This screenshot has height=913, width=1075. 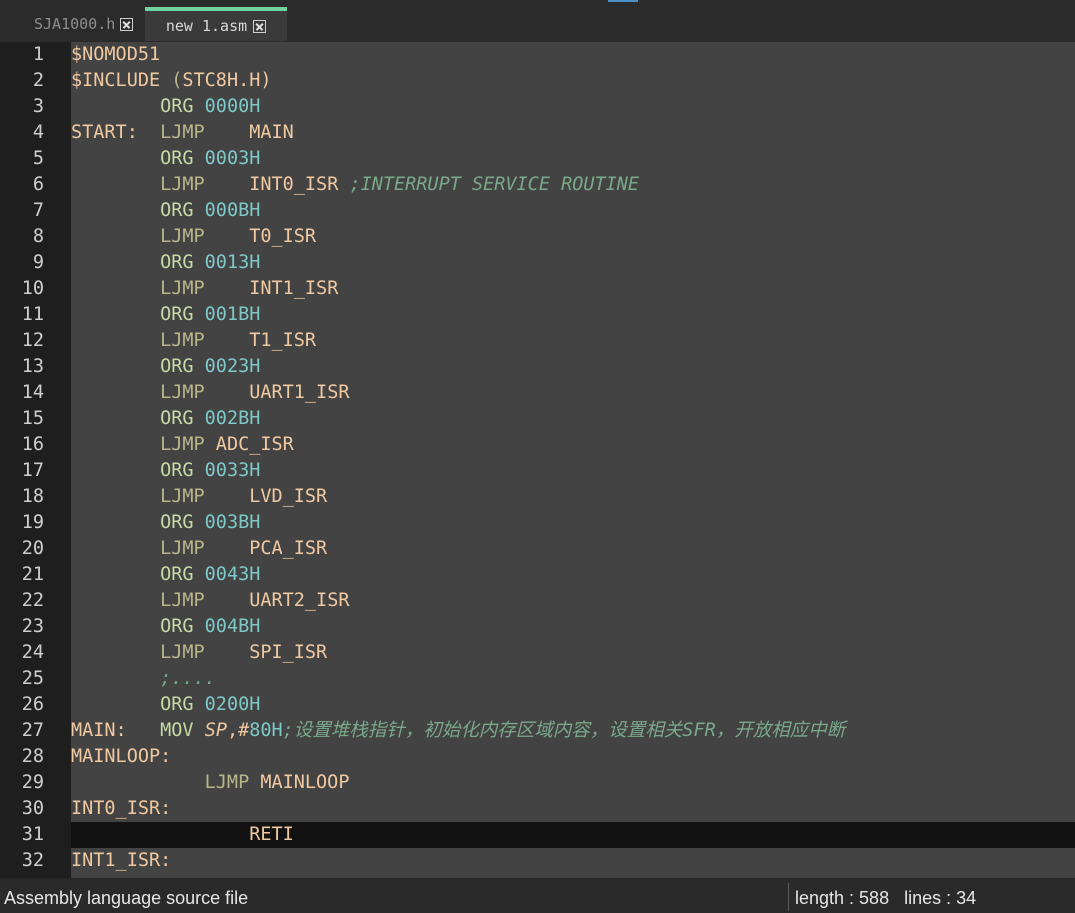 What do you see at coordinates (573, 237) in the screenshot?
I see `code-text: LJMP T0_ISR` at bounding box center [573, 237].